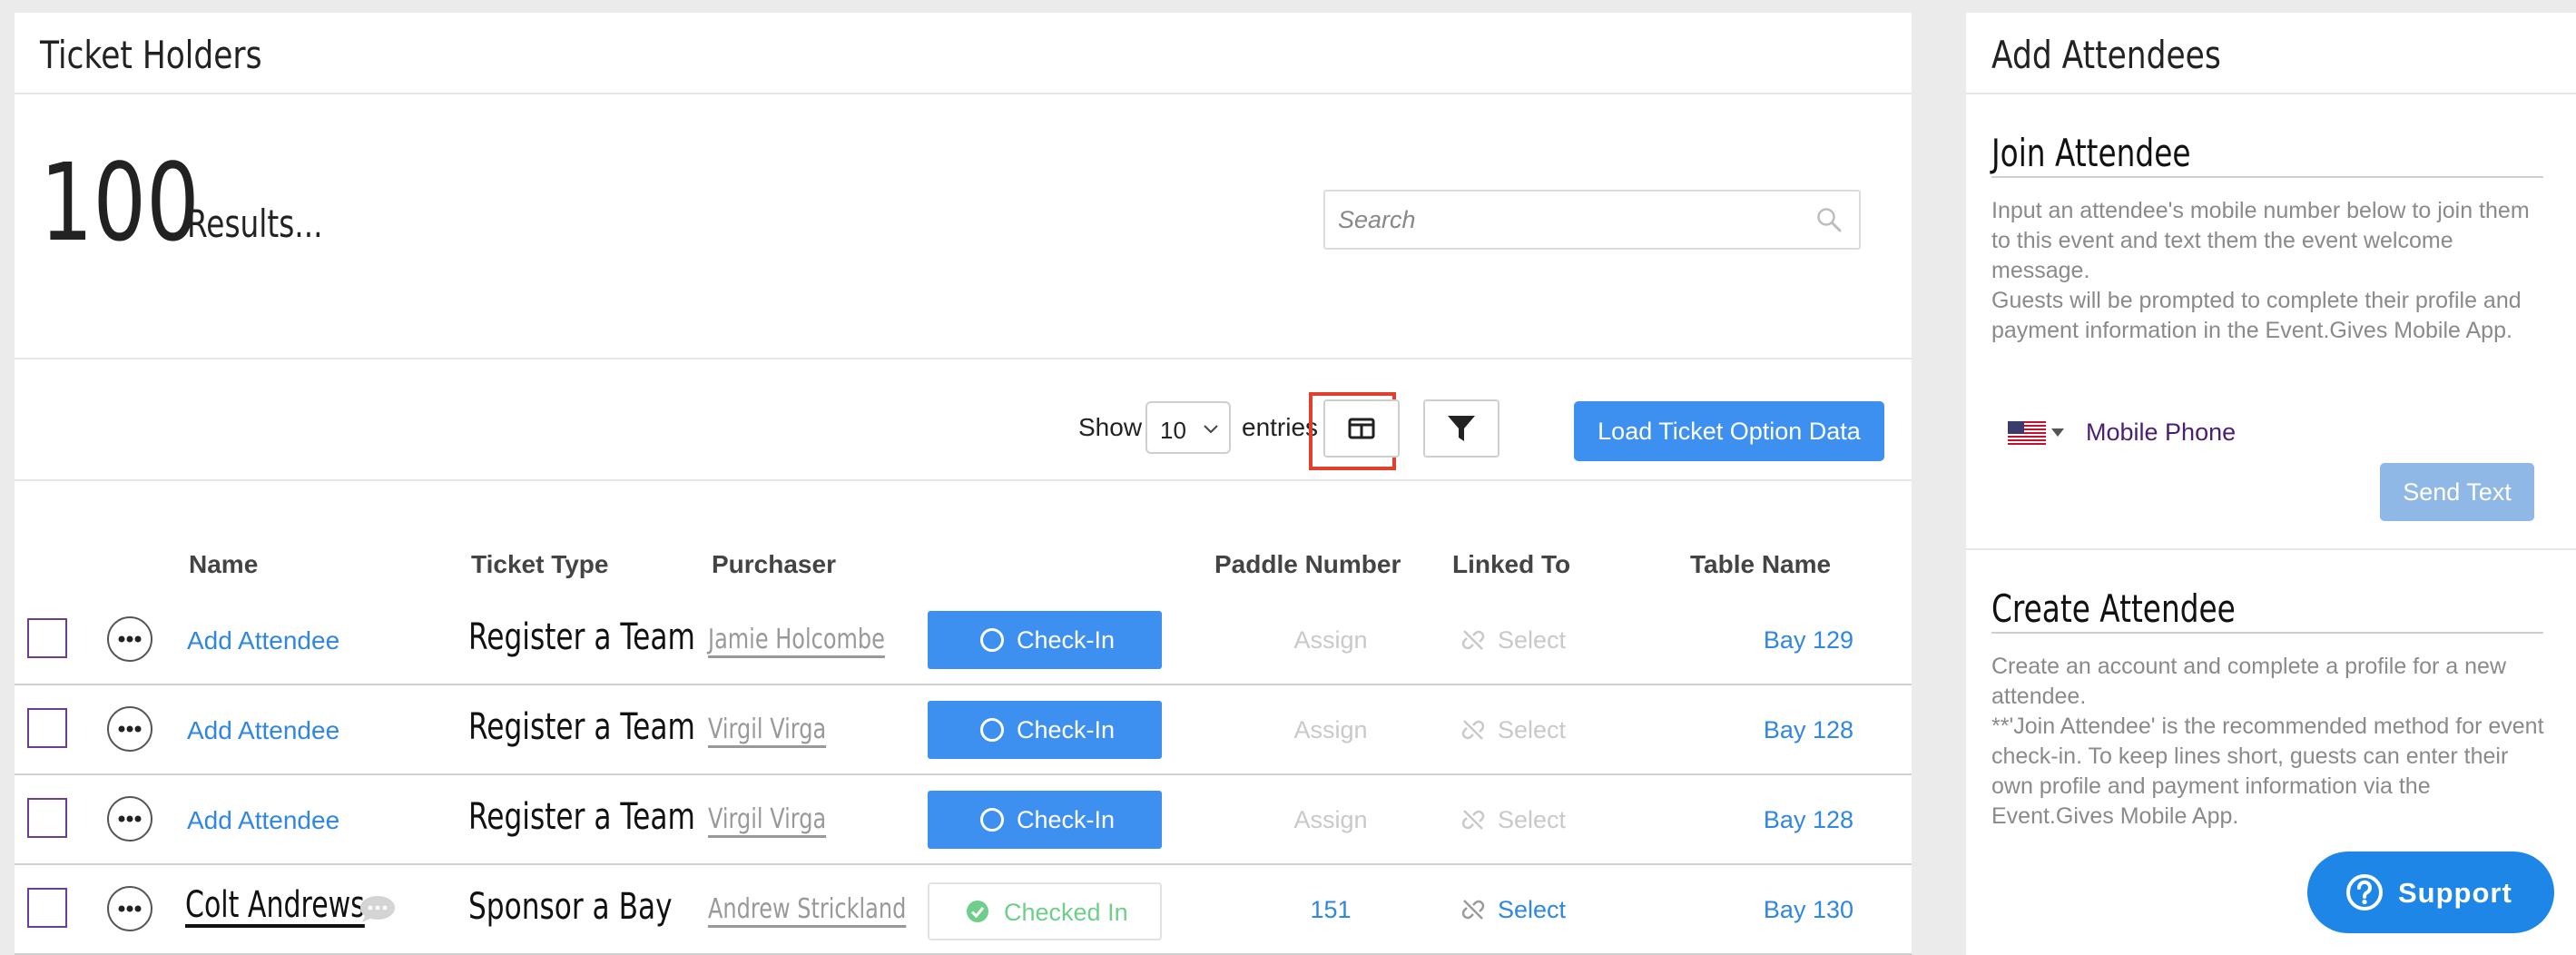 The height and width of the screenshot is (955, 2576). I want to click on attendee-name-link: Colt Andrews, so click(275, 905).